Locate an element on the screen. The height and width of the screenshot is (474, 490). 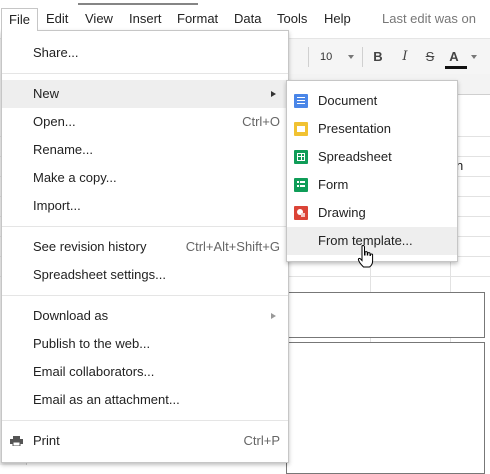
hand-pointer-cursor is located at coordinates (365, 256).